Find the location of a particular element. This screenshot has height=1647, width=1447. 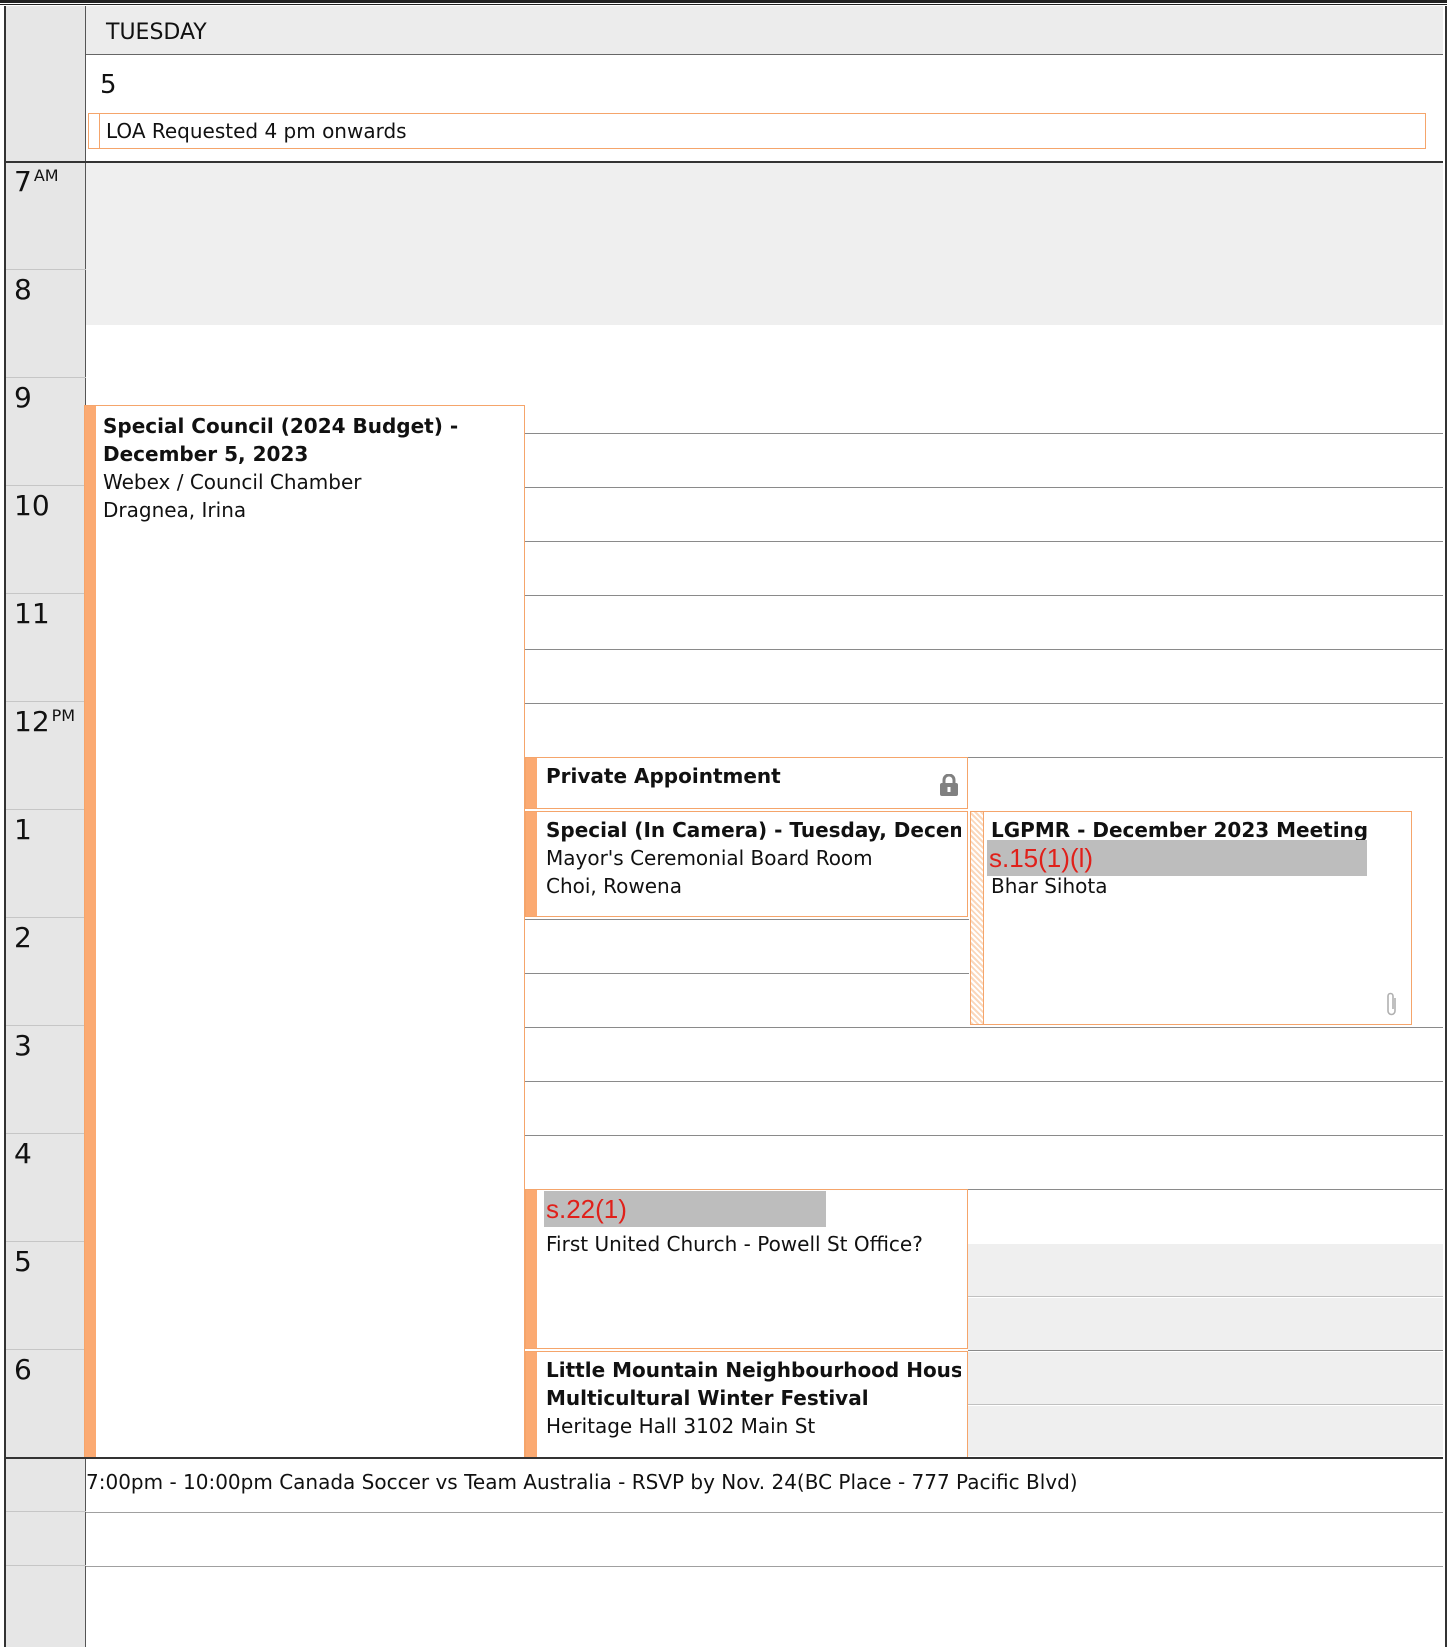

hour-label-7am: 7 AM is located at coordinates (36, 181).